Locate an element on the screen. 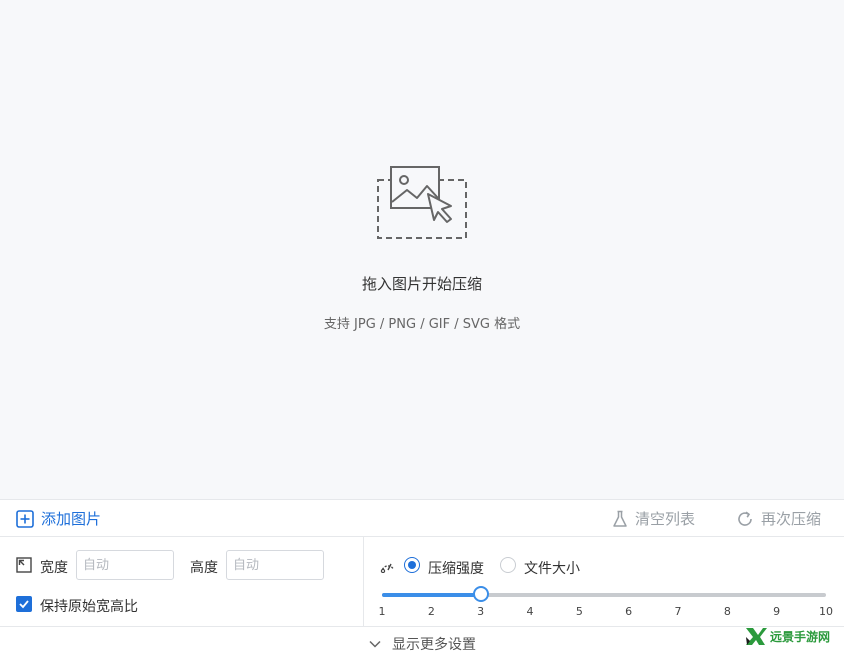 This screenshot has height=661, width=844. slider-tick-label: 4 is located at coordinates (530, 611).